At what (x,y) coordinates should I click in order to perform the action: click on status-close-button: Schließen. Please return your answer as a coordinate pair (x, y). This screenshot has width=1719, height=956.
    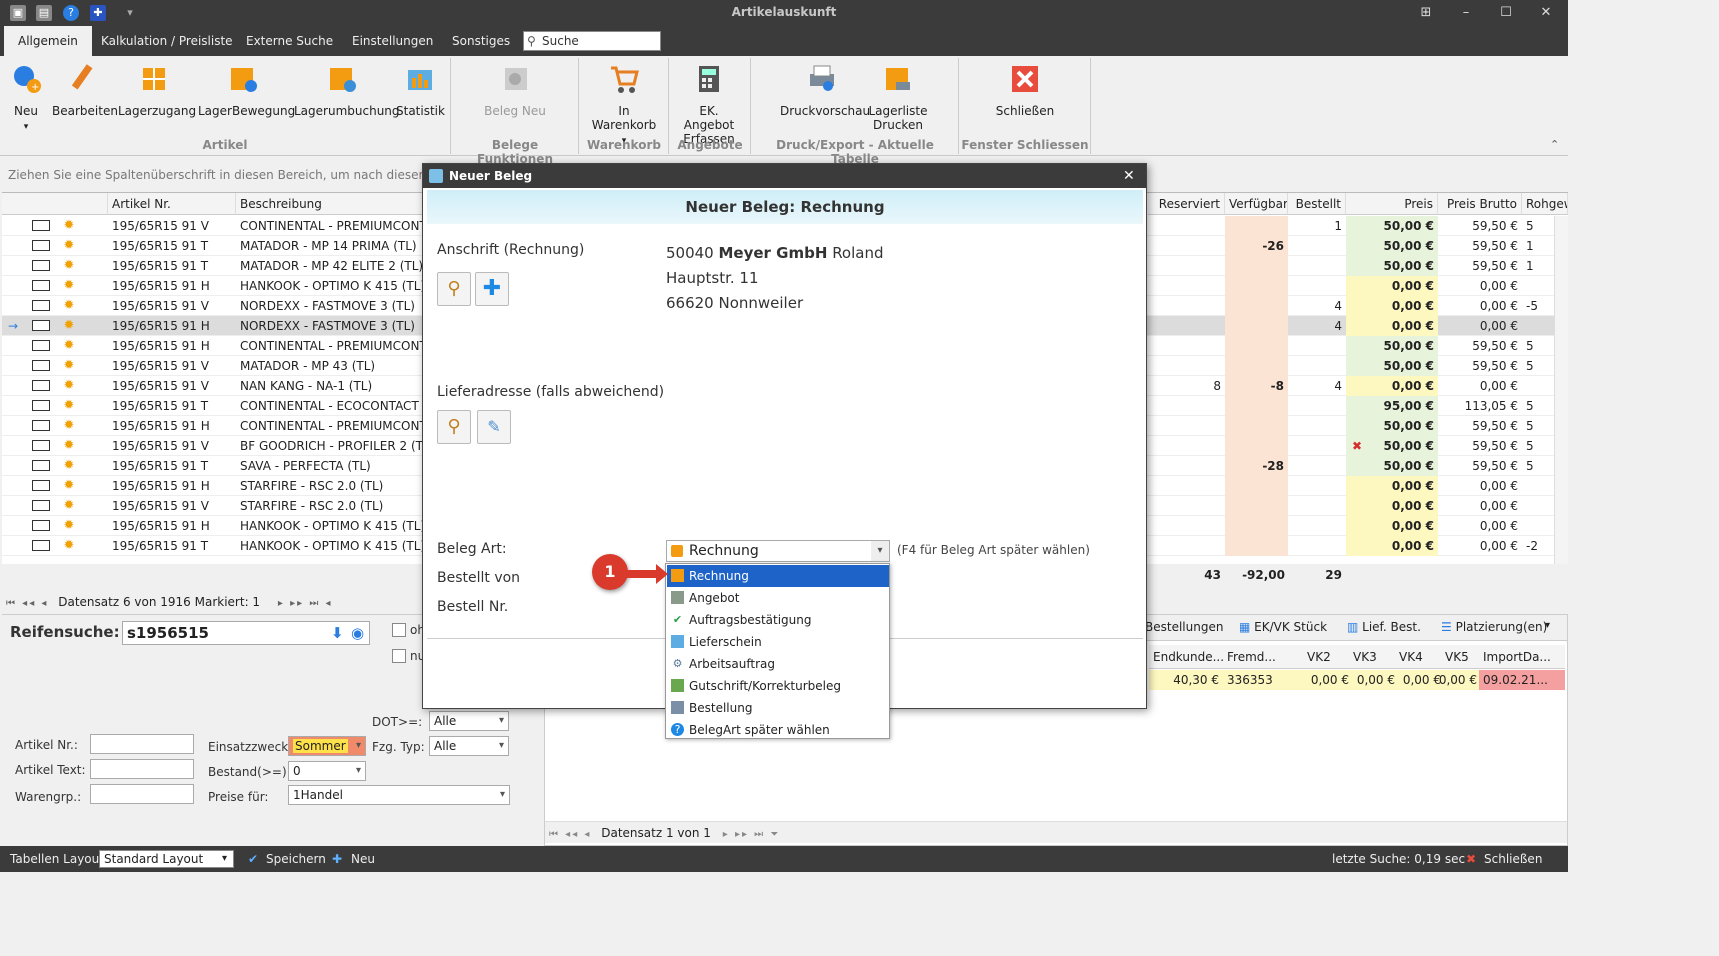
    Looking at the image, I should click on (1513, 859).